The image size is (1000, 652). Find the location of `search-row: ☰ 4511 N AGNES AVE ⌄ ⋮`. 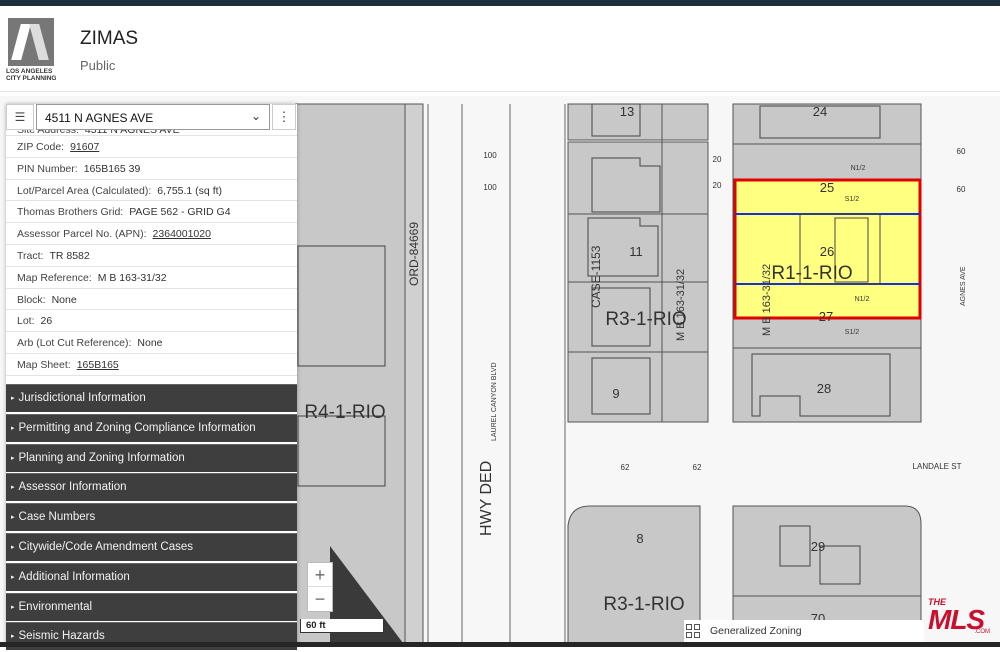

search-row: ☰ 4511 N AGNES AVE ⌄ ⋮ is located at coordinates (151, 117).